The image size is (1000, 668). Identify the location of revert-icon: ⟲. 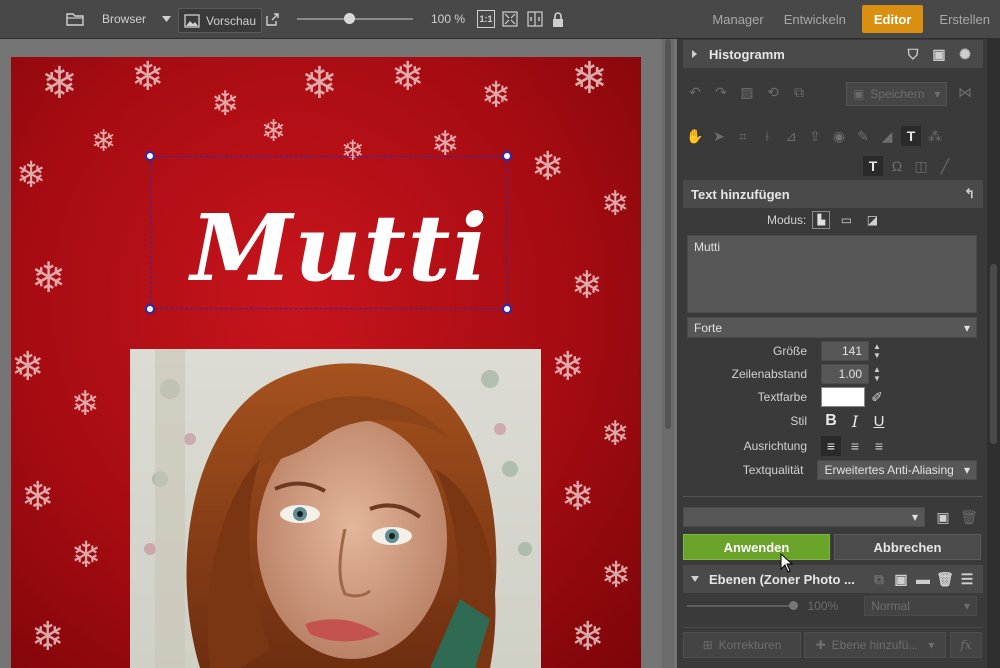
(773, 92).